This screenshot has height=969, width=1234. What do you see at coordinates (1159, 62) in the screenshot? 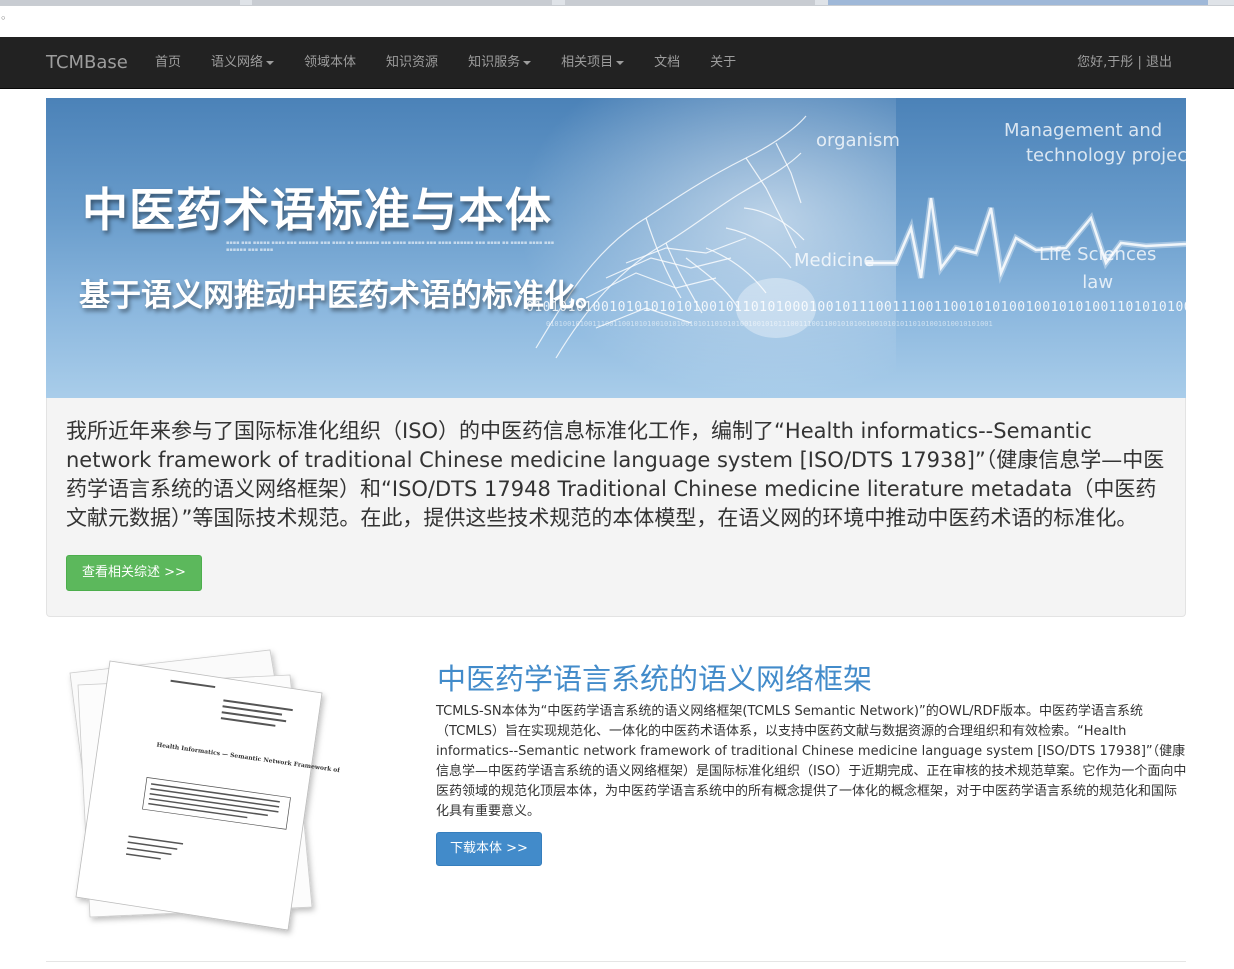
I see `logout-link: 退出` at bounding box center [1159, 62].